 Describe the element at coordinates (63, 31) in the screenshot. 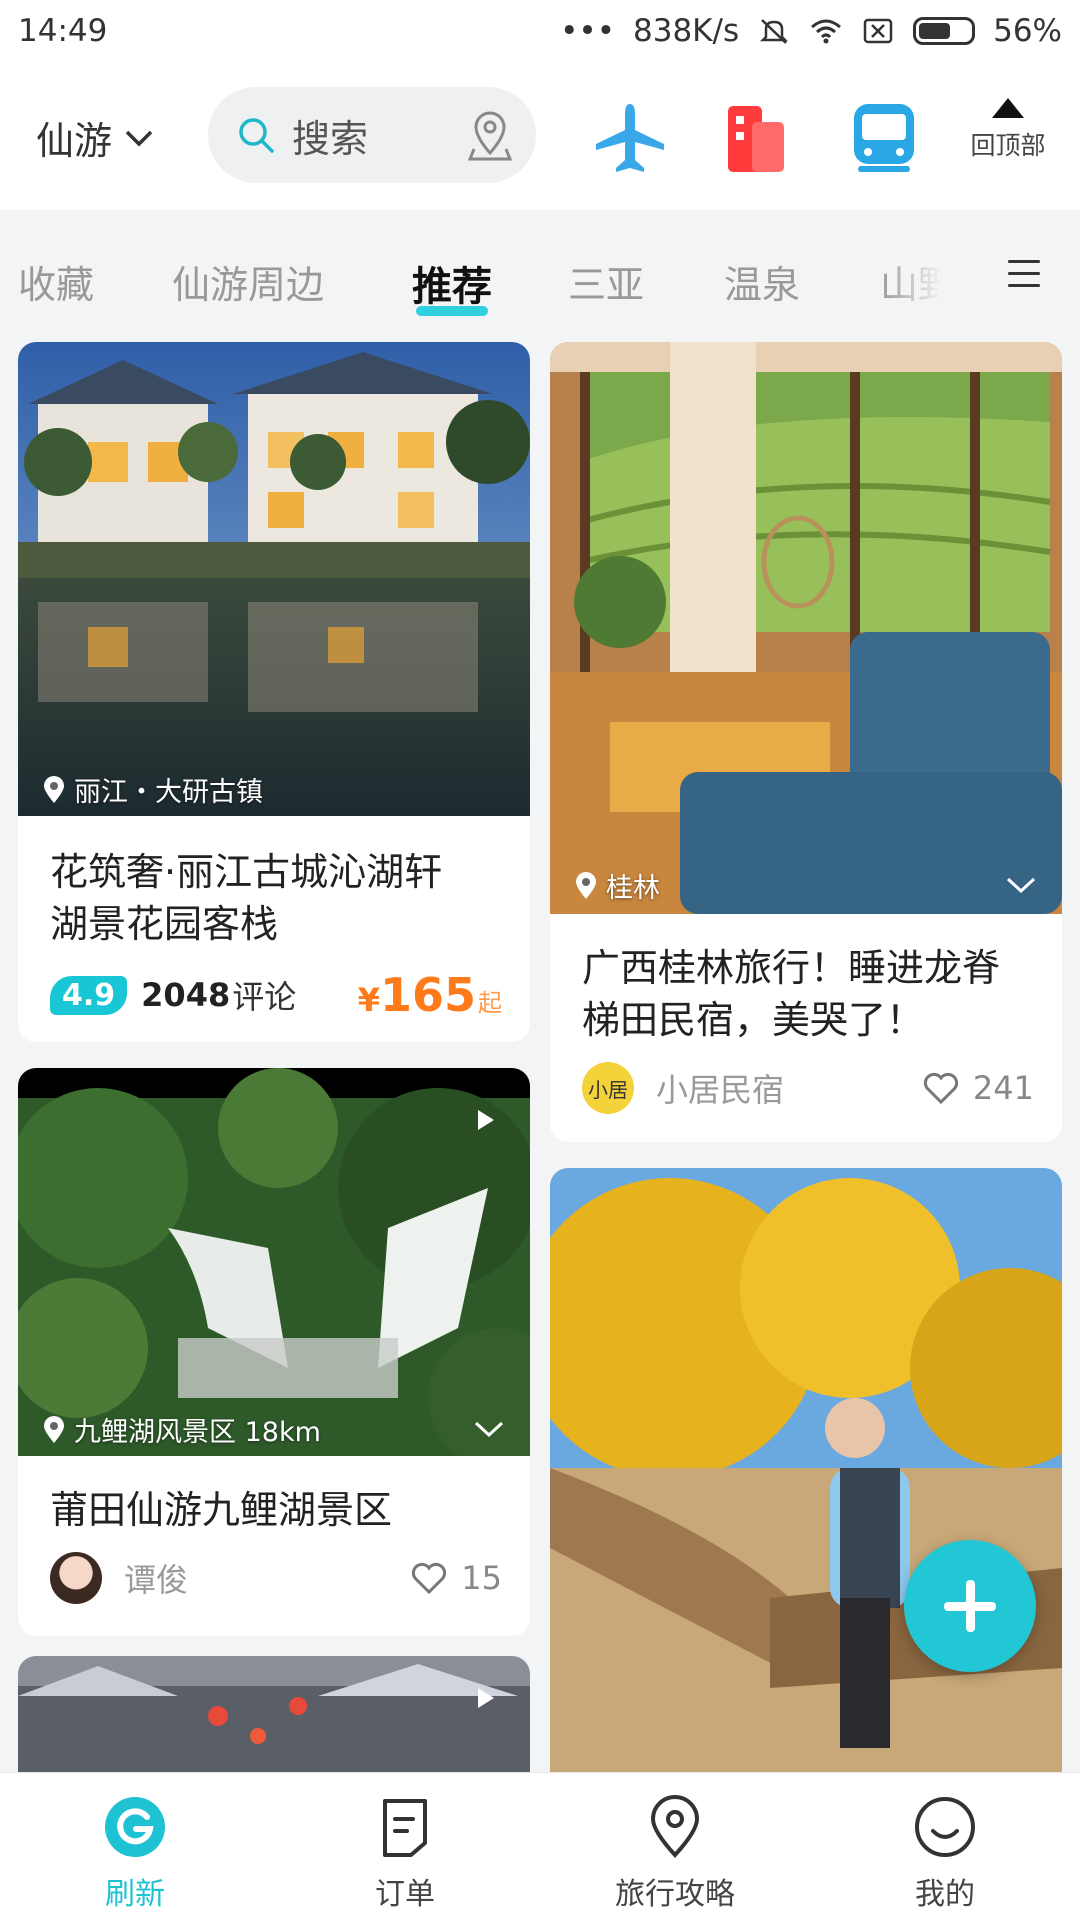

I see `status-time: 14:49` at that location.